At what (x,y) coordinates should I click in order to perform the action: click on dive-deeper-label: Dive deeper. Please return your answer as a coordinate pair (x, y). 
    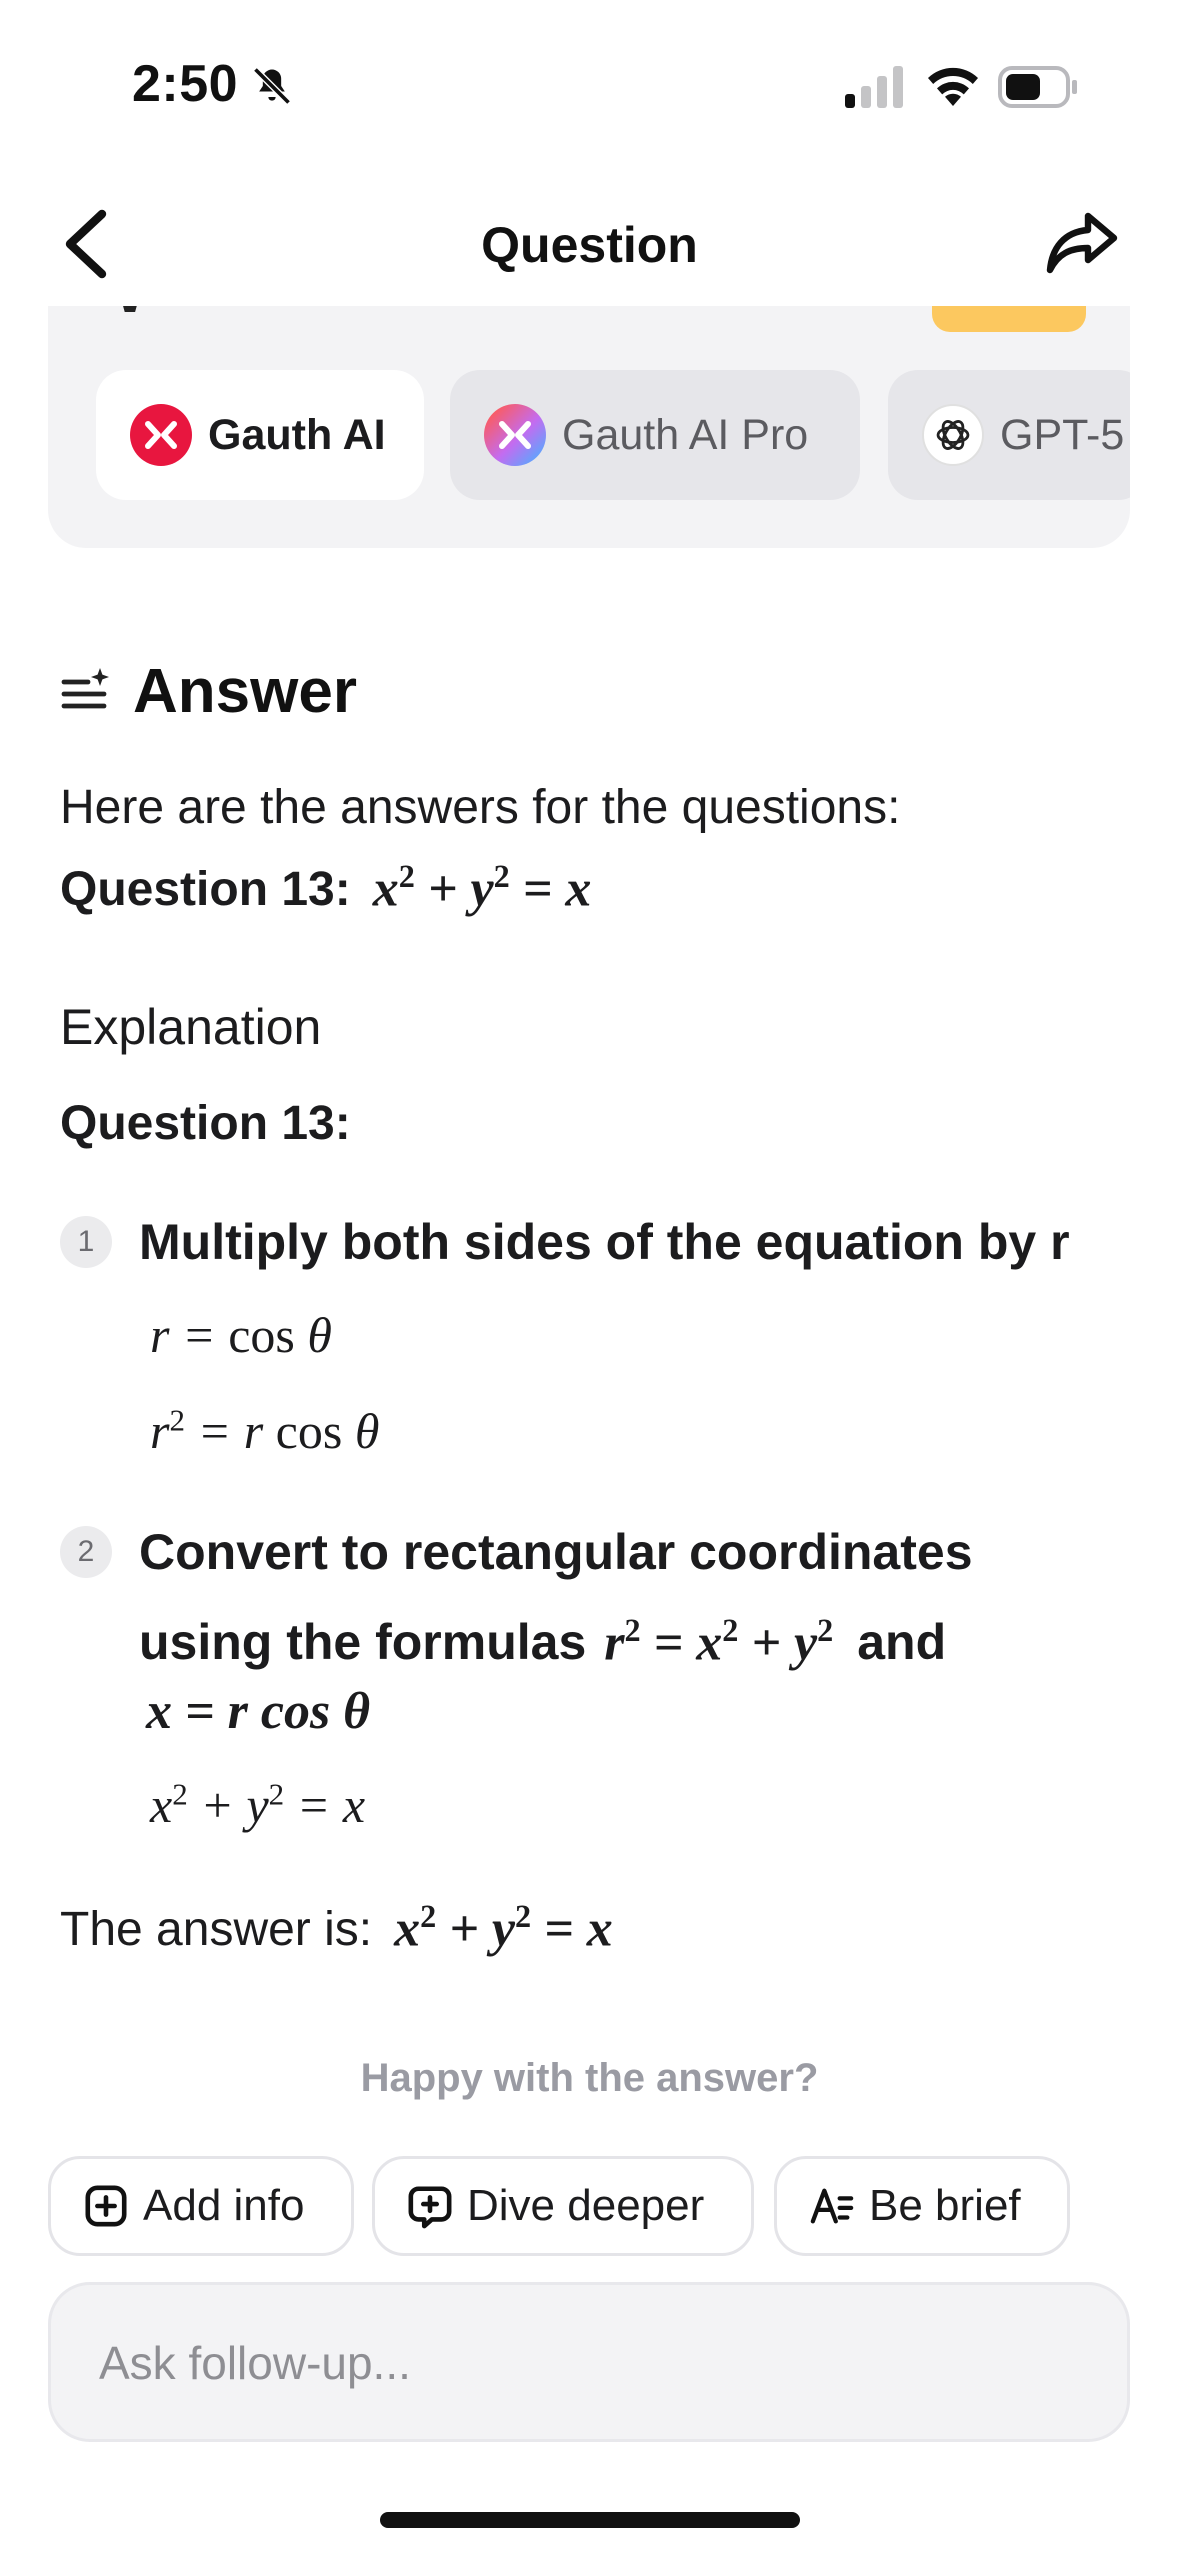
    Looking at the image, I should click on (586, 2205).